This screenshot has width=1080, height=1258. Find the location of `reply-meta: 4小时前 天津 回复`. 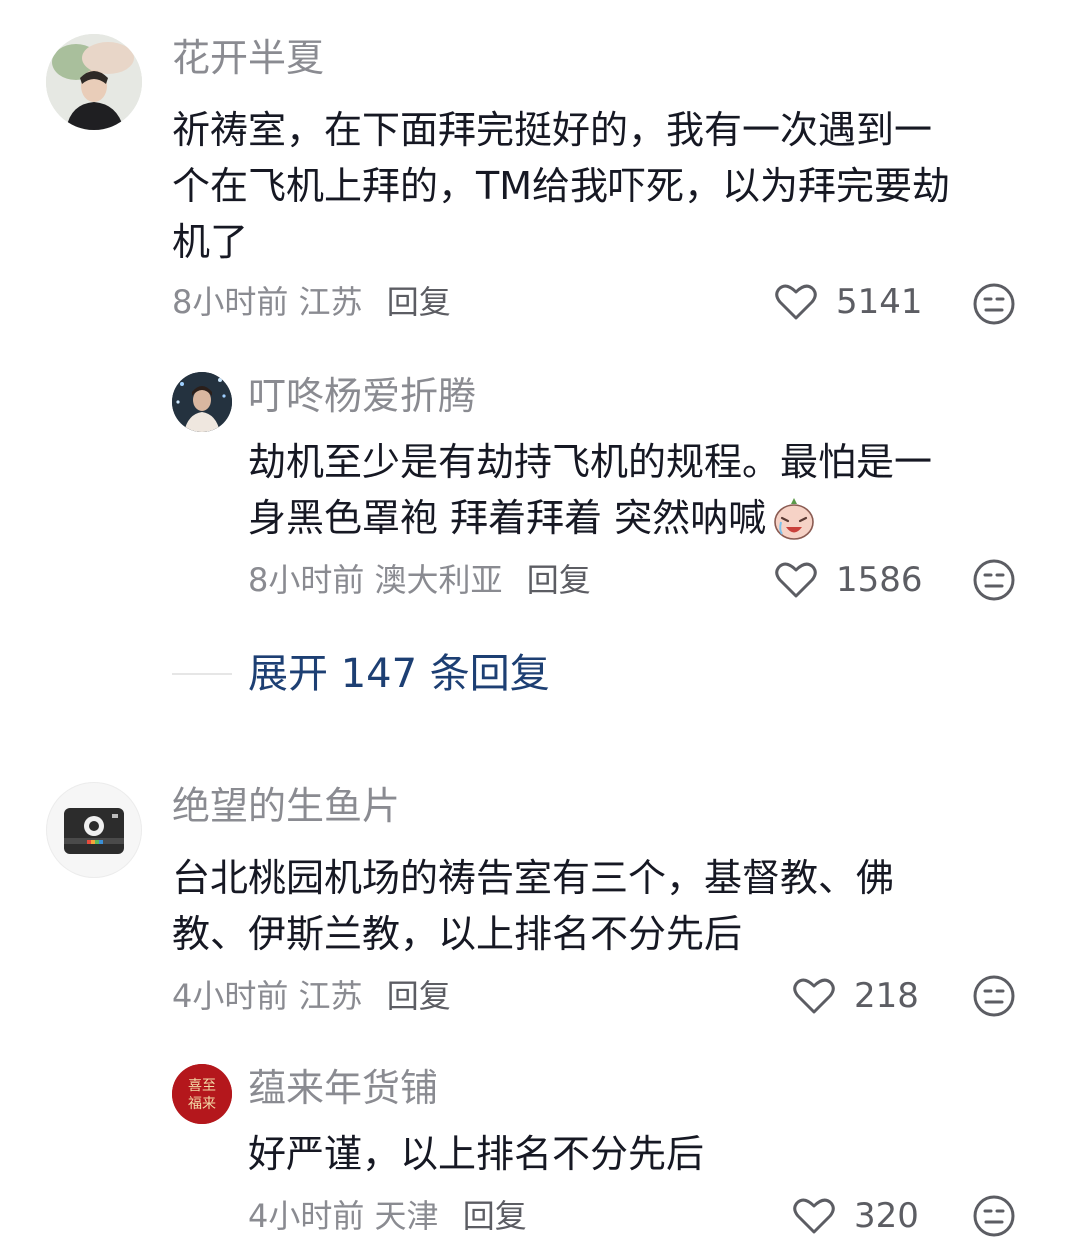

reply-meta: 4小时前 天津 回复 is located at coordinates (387, 1216).